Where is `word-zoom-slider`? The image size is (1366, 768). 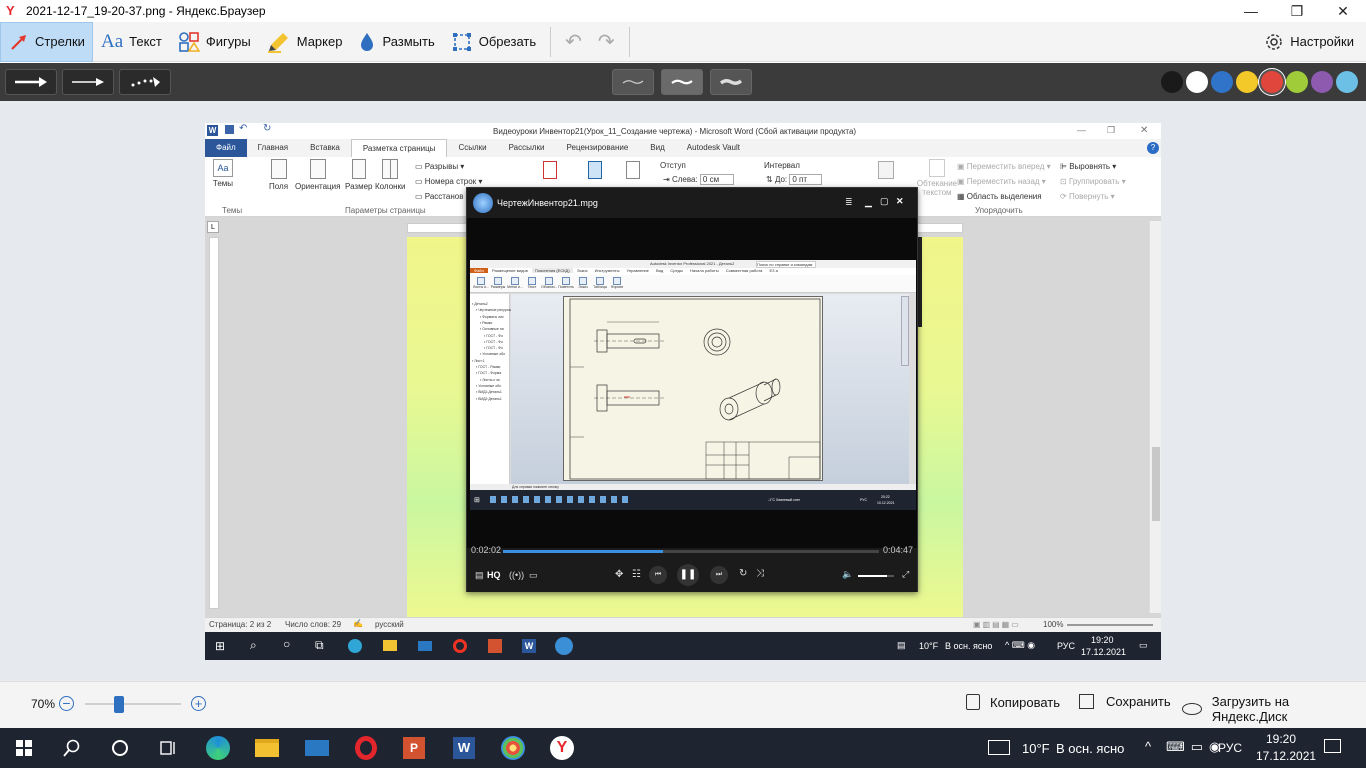
word-zoom-slider is located at coordinates (1110, 625).